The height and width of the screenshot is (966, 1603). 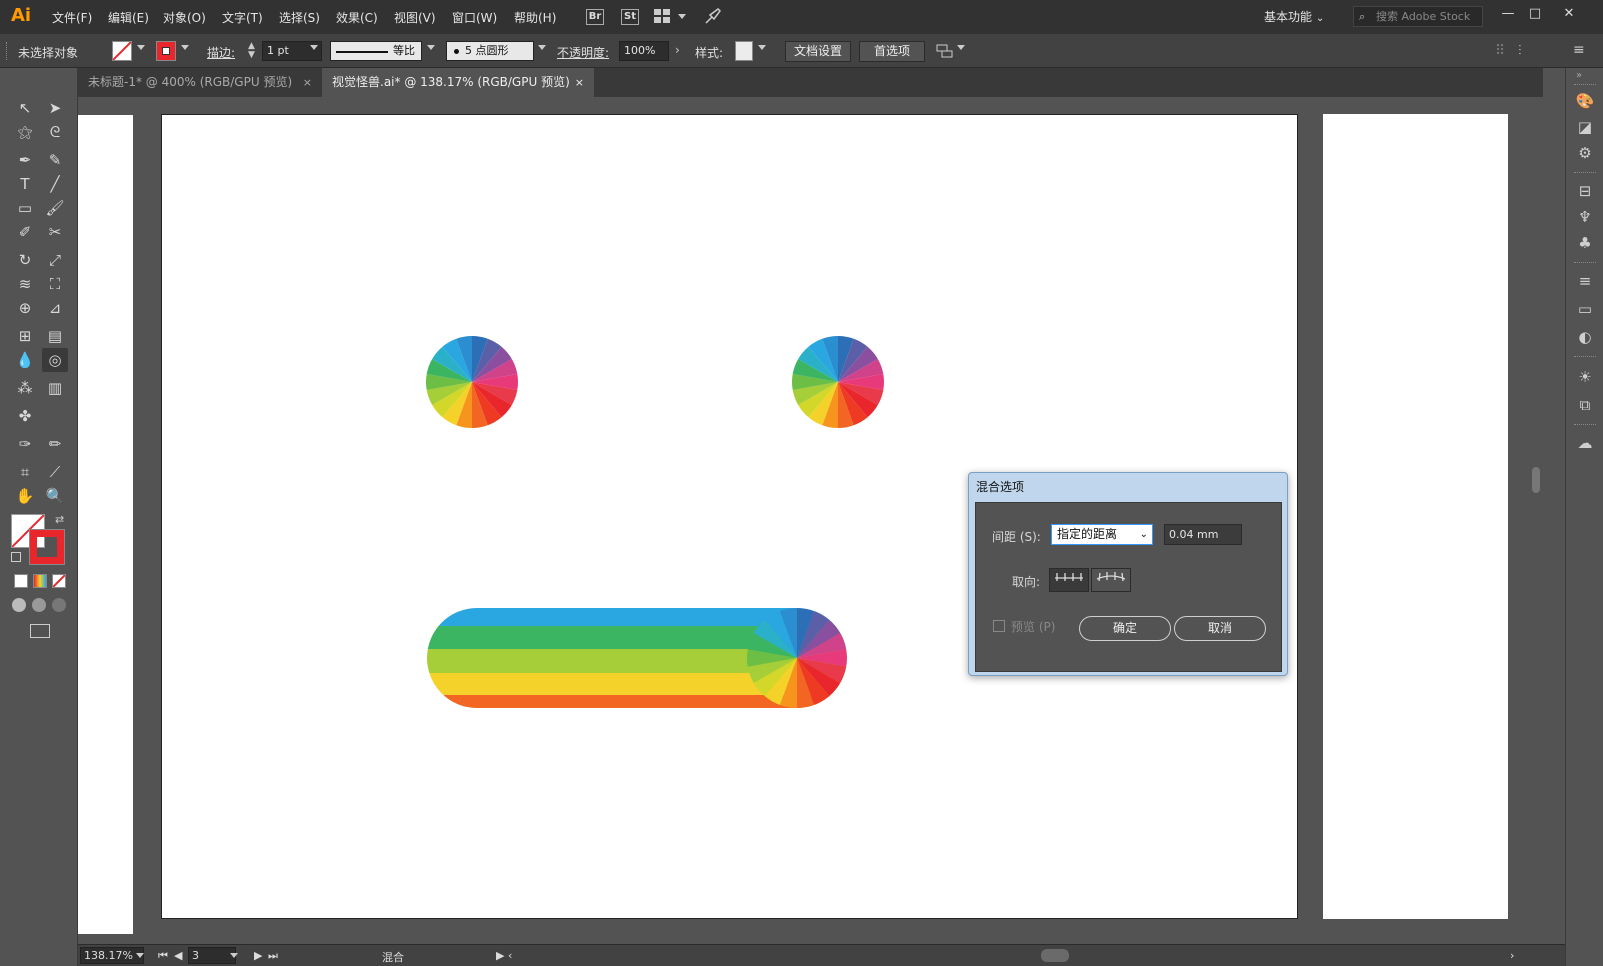 I want to click on rainbow-mouth-blend, so click(x=637, y=658).